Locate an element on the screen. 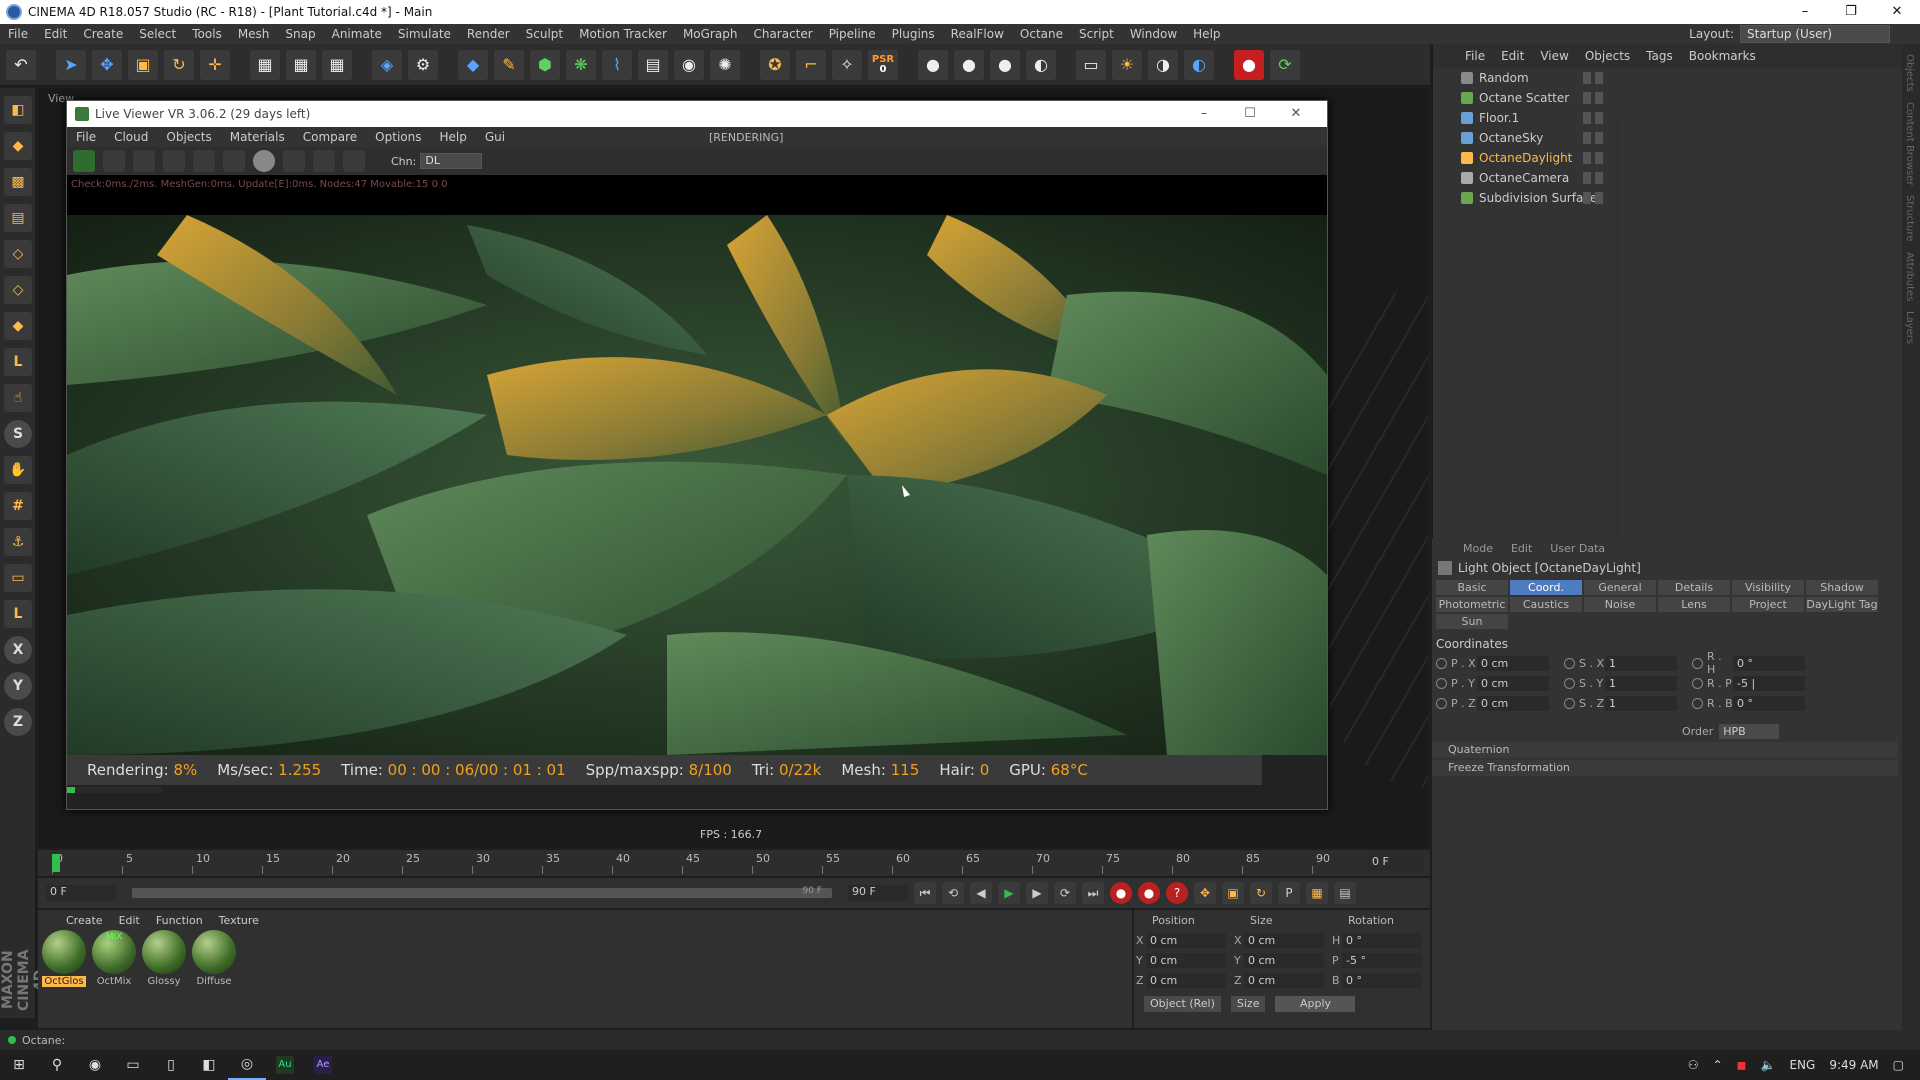  quaternion-fold: Quaternion is located at coordinates (1665, 750).